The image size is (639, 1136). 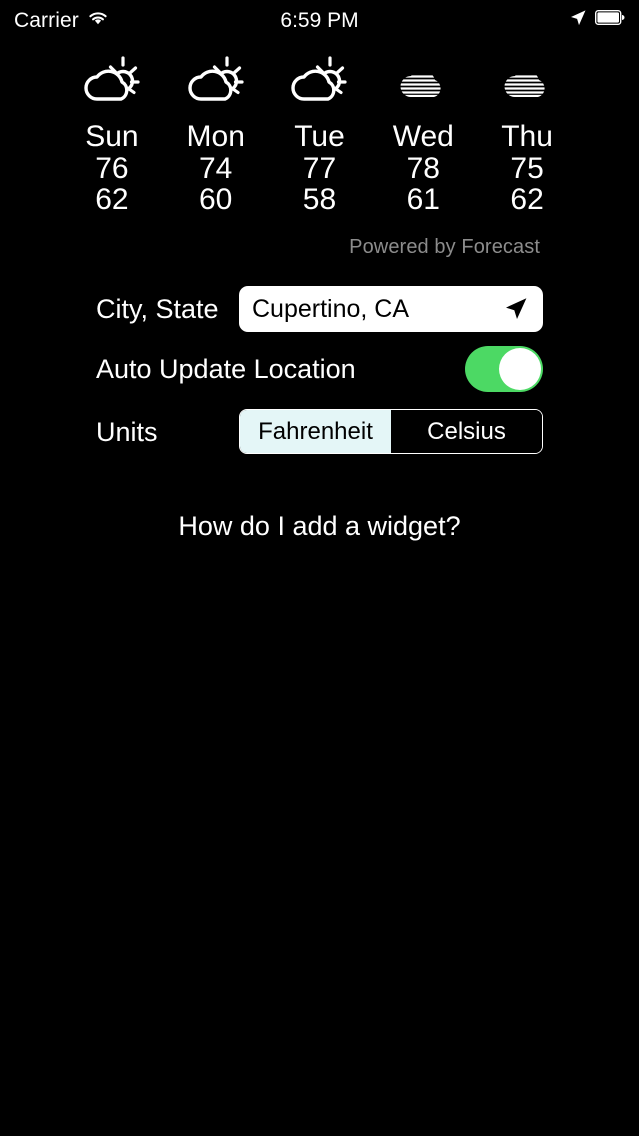 What do you see at coordinates (157, 308) in the screenshot?
I see `city-state-label: City, State` at bounding box center [157, 308].